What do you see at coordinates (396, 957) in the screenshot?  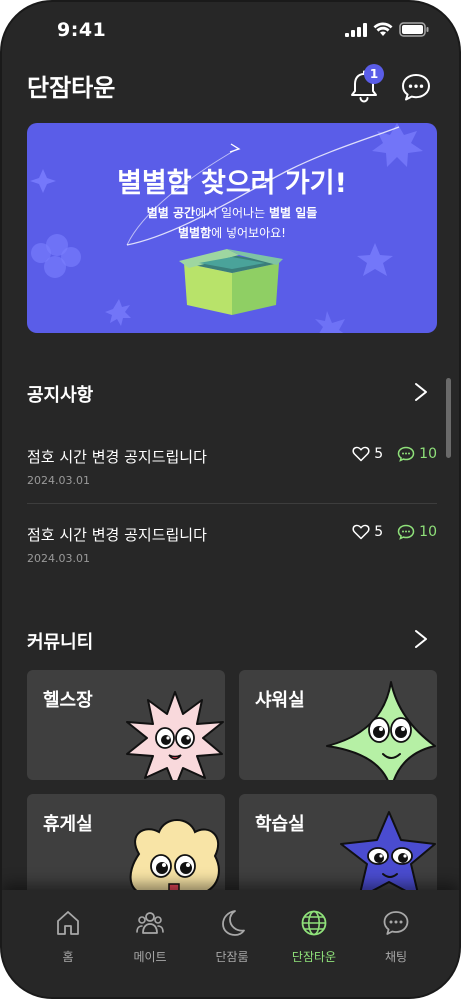 I see `nav-label: 채팅` at bounding box center [396, 957].